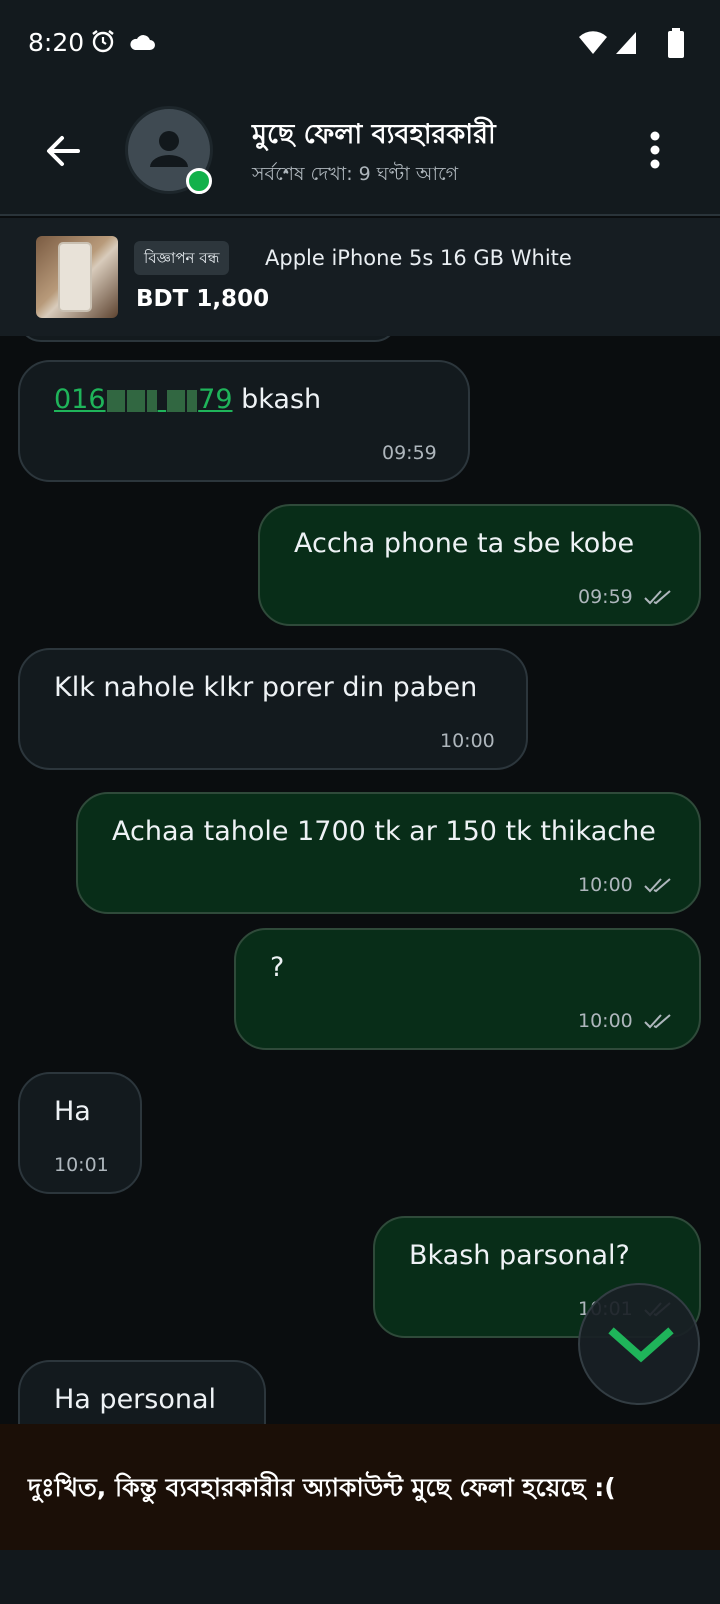 This screenshot has width=720, height=1604. Describe the element at coordinates (56, 42) in the screenshot. I see `status-time: 8:20` at that location.